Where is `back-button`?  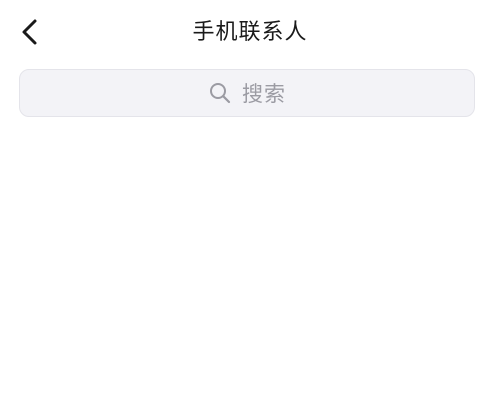 back-button is located at coordinates (30, 34).